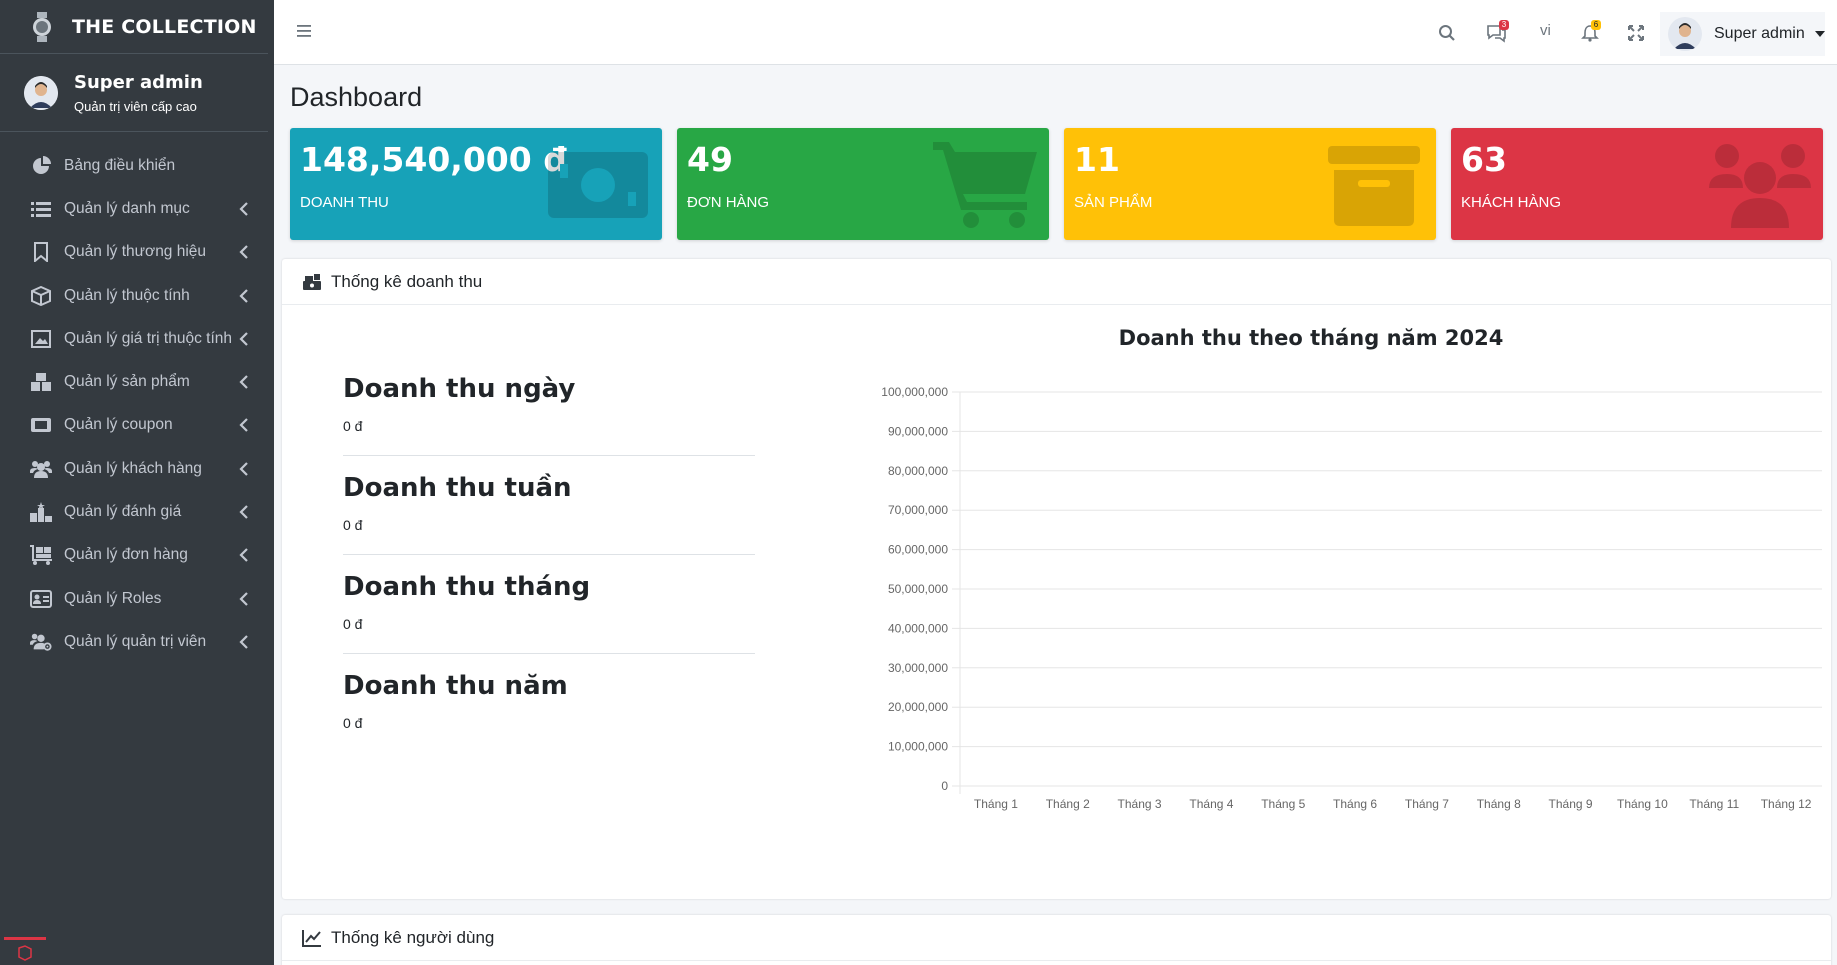 This screenshot has height=965, width=1837. Describe the element at coordinates (598, 185) in the screenshot. I see `money-bill-icon` at that location.